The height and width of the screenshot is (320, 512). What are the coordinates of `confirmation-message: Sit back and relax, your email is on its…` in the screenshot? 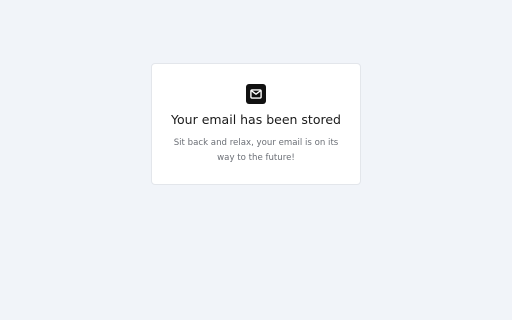 It's located at (256, 150).